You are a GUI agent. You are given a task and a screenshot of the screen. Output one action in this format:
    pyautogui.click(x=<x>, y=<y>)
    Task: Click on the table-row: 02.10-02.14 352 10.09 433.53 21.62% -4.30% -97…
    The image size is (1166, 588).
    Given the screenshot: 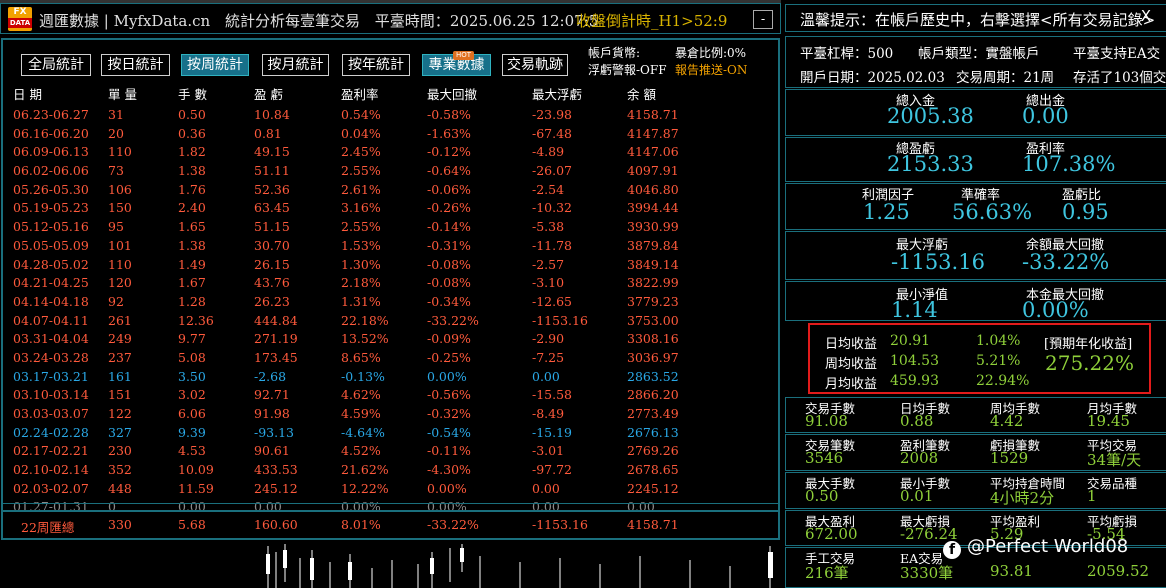 What is the action you would take?
    pyautogui.click(x=391, y=471)
    